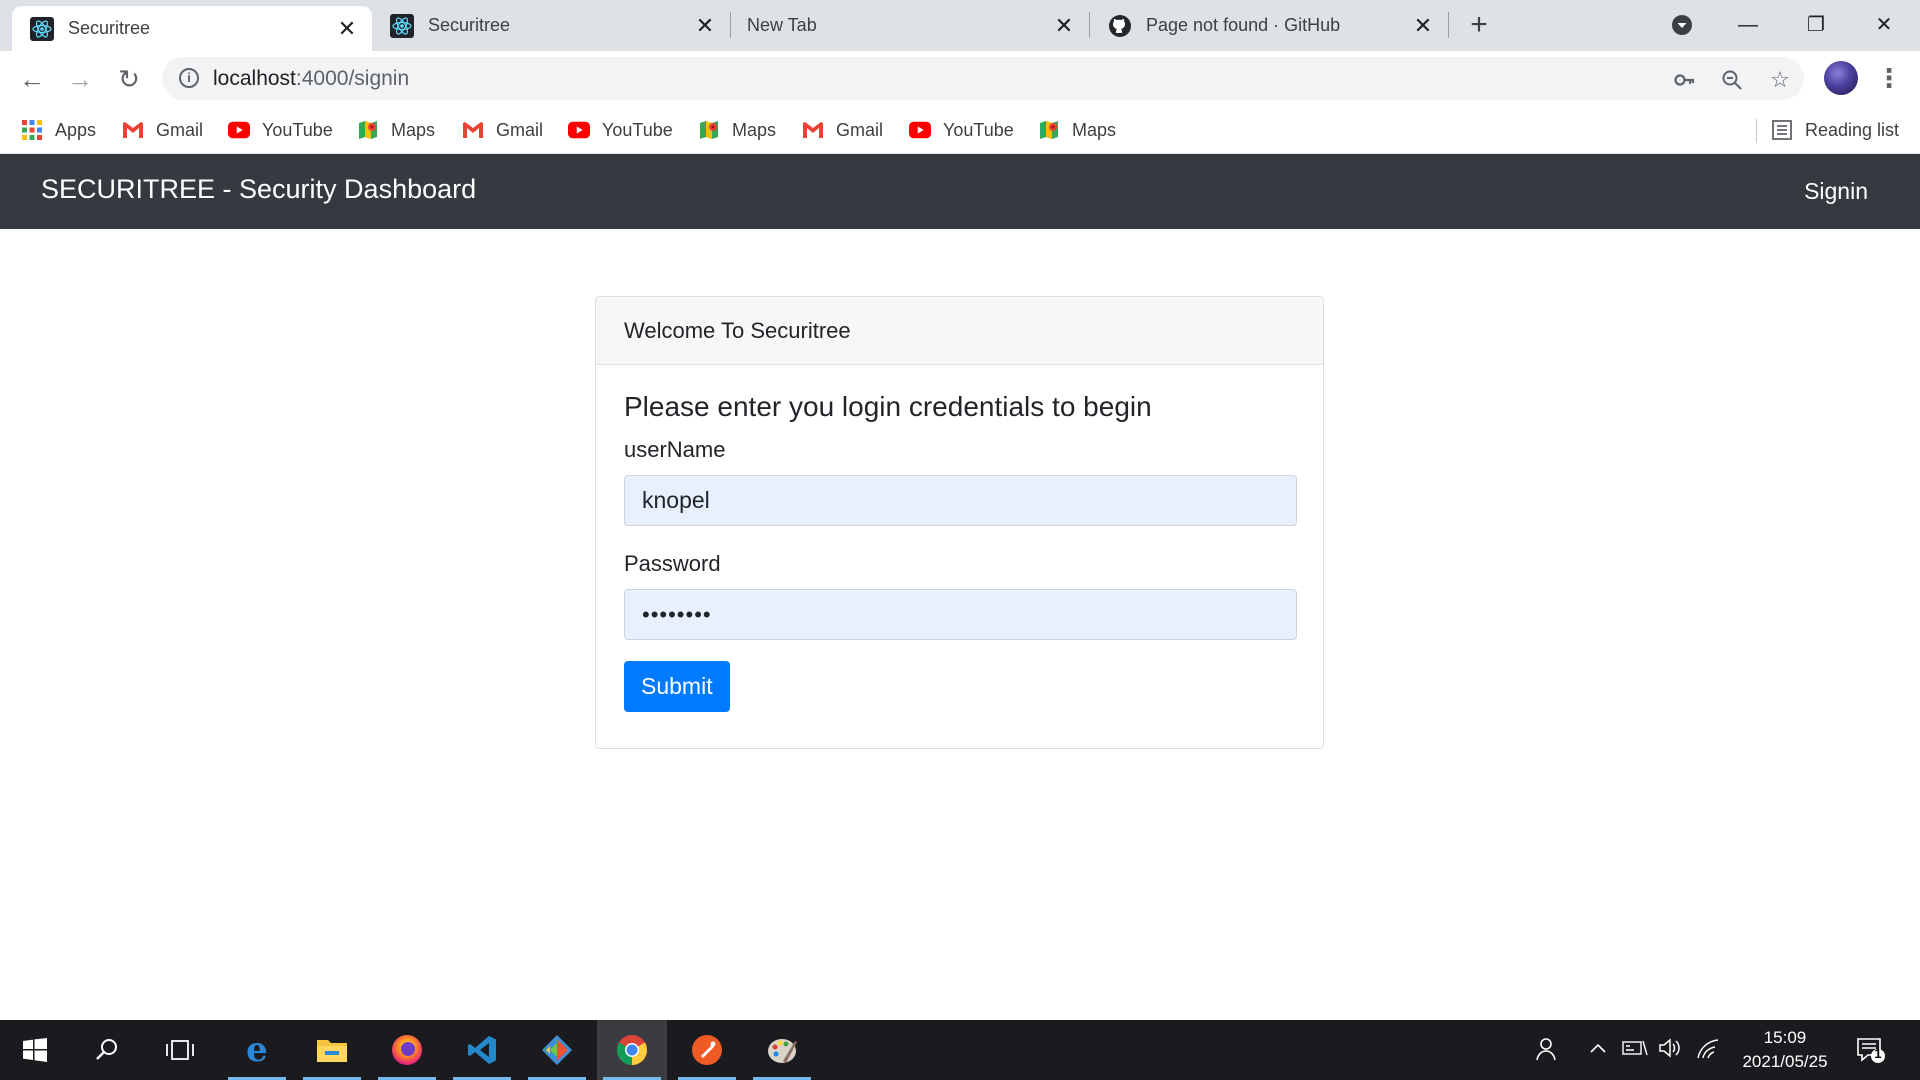 Image resolution: width=1920 pixels, height=1080 pixels. I want to click on bookmark-label: Apps, so click(76, 129).